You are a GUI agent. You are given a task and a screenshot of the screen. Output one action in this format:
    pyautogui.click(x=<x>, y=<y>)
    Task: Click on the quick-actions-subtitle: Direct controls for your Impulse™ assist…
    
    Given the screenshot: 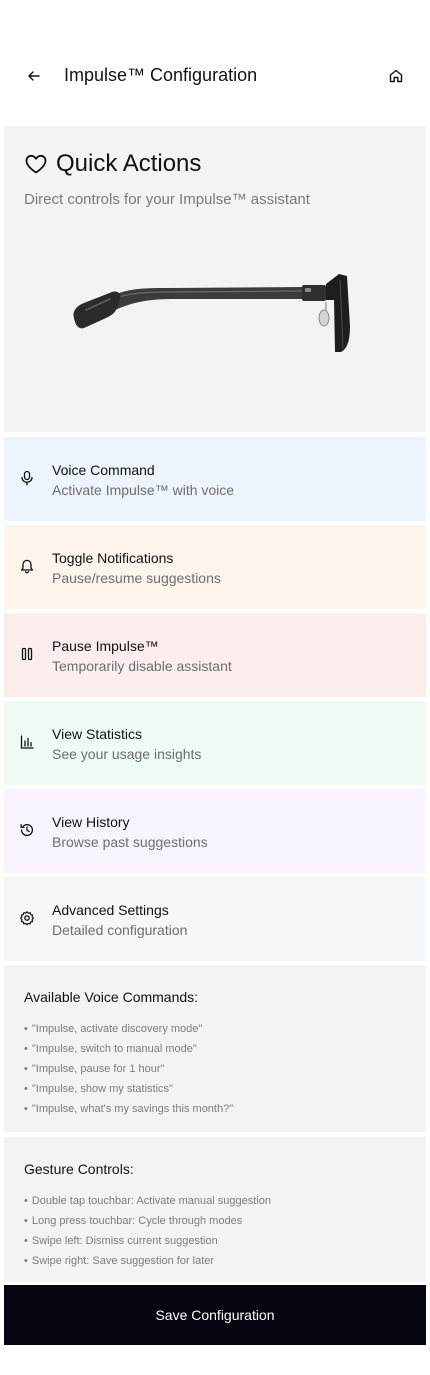 What is the action you would take?
    pyautogui.click(x=167, y=199)
    